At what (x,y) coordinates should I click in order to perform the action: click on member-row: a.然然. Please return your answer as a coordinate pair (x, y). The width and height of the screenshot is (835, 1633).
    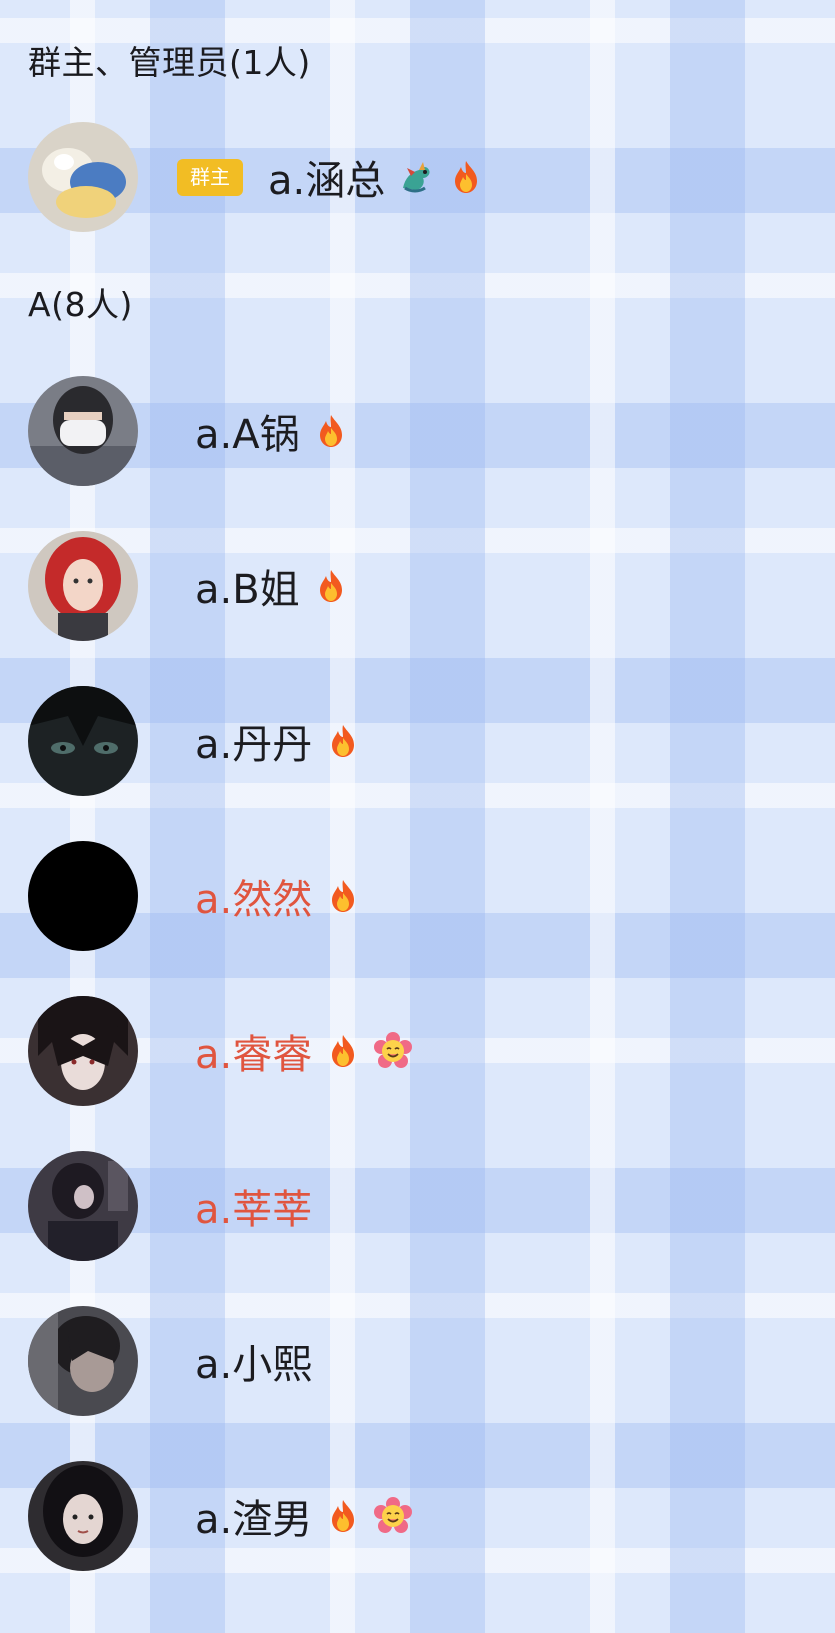
    Looking at the image, I should click on (417, 896).